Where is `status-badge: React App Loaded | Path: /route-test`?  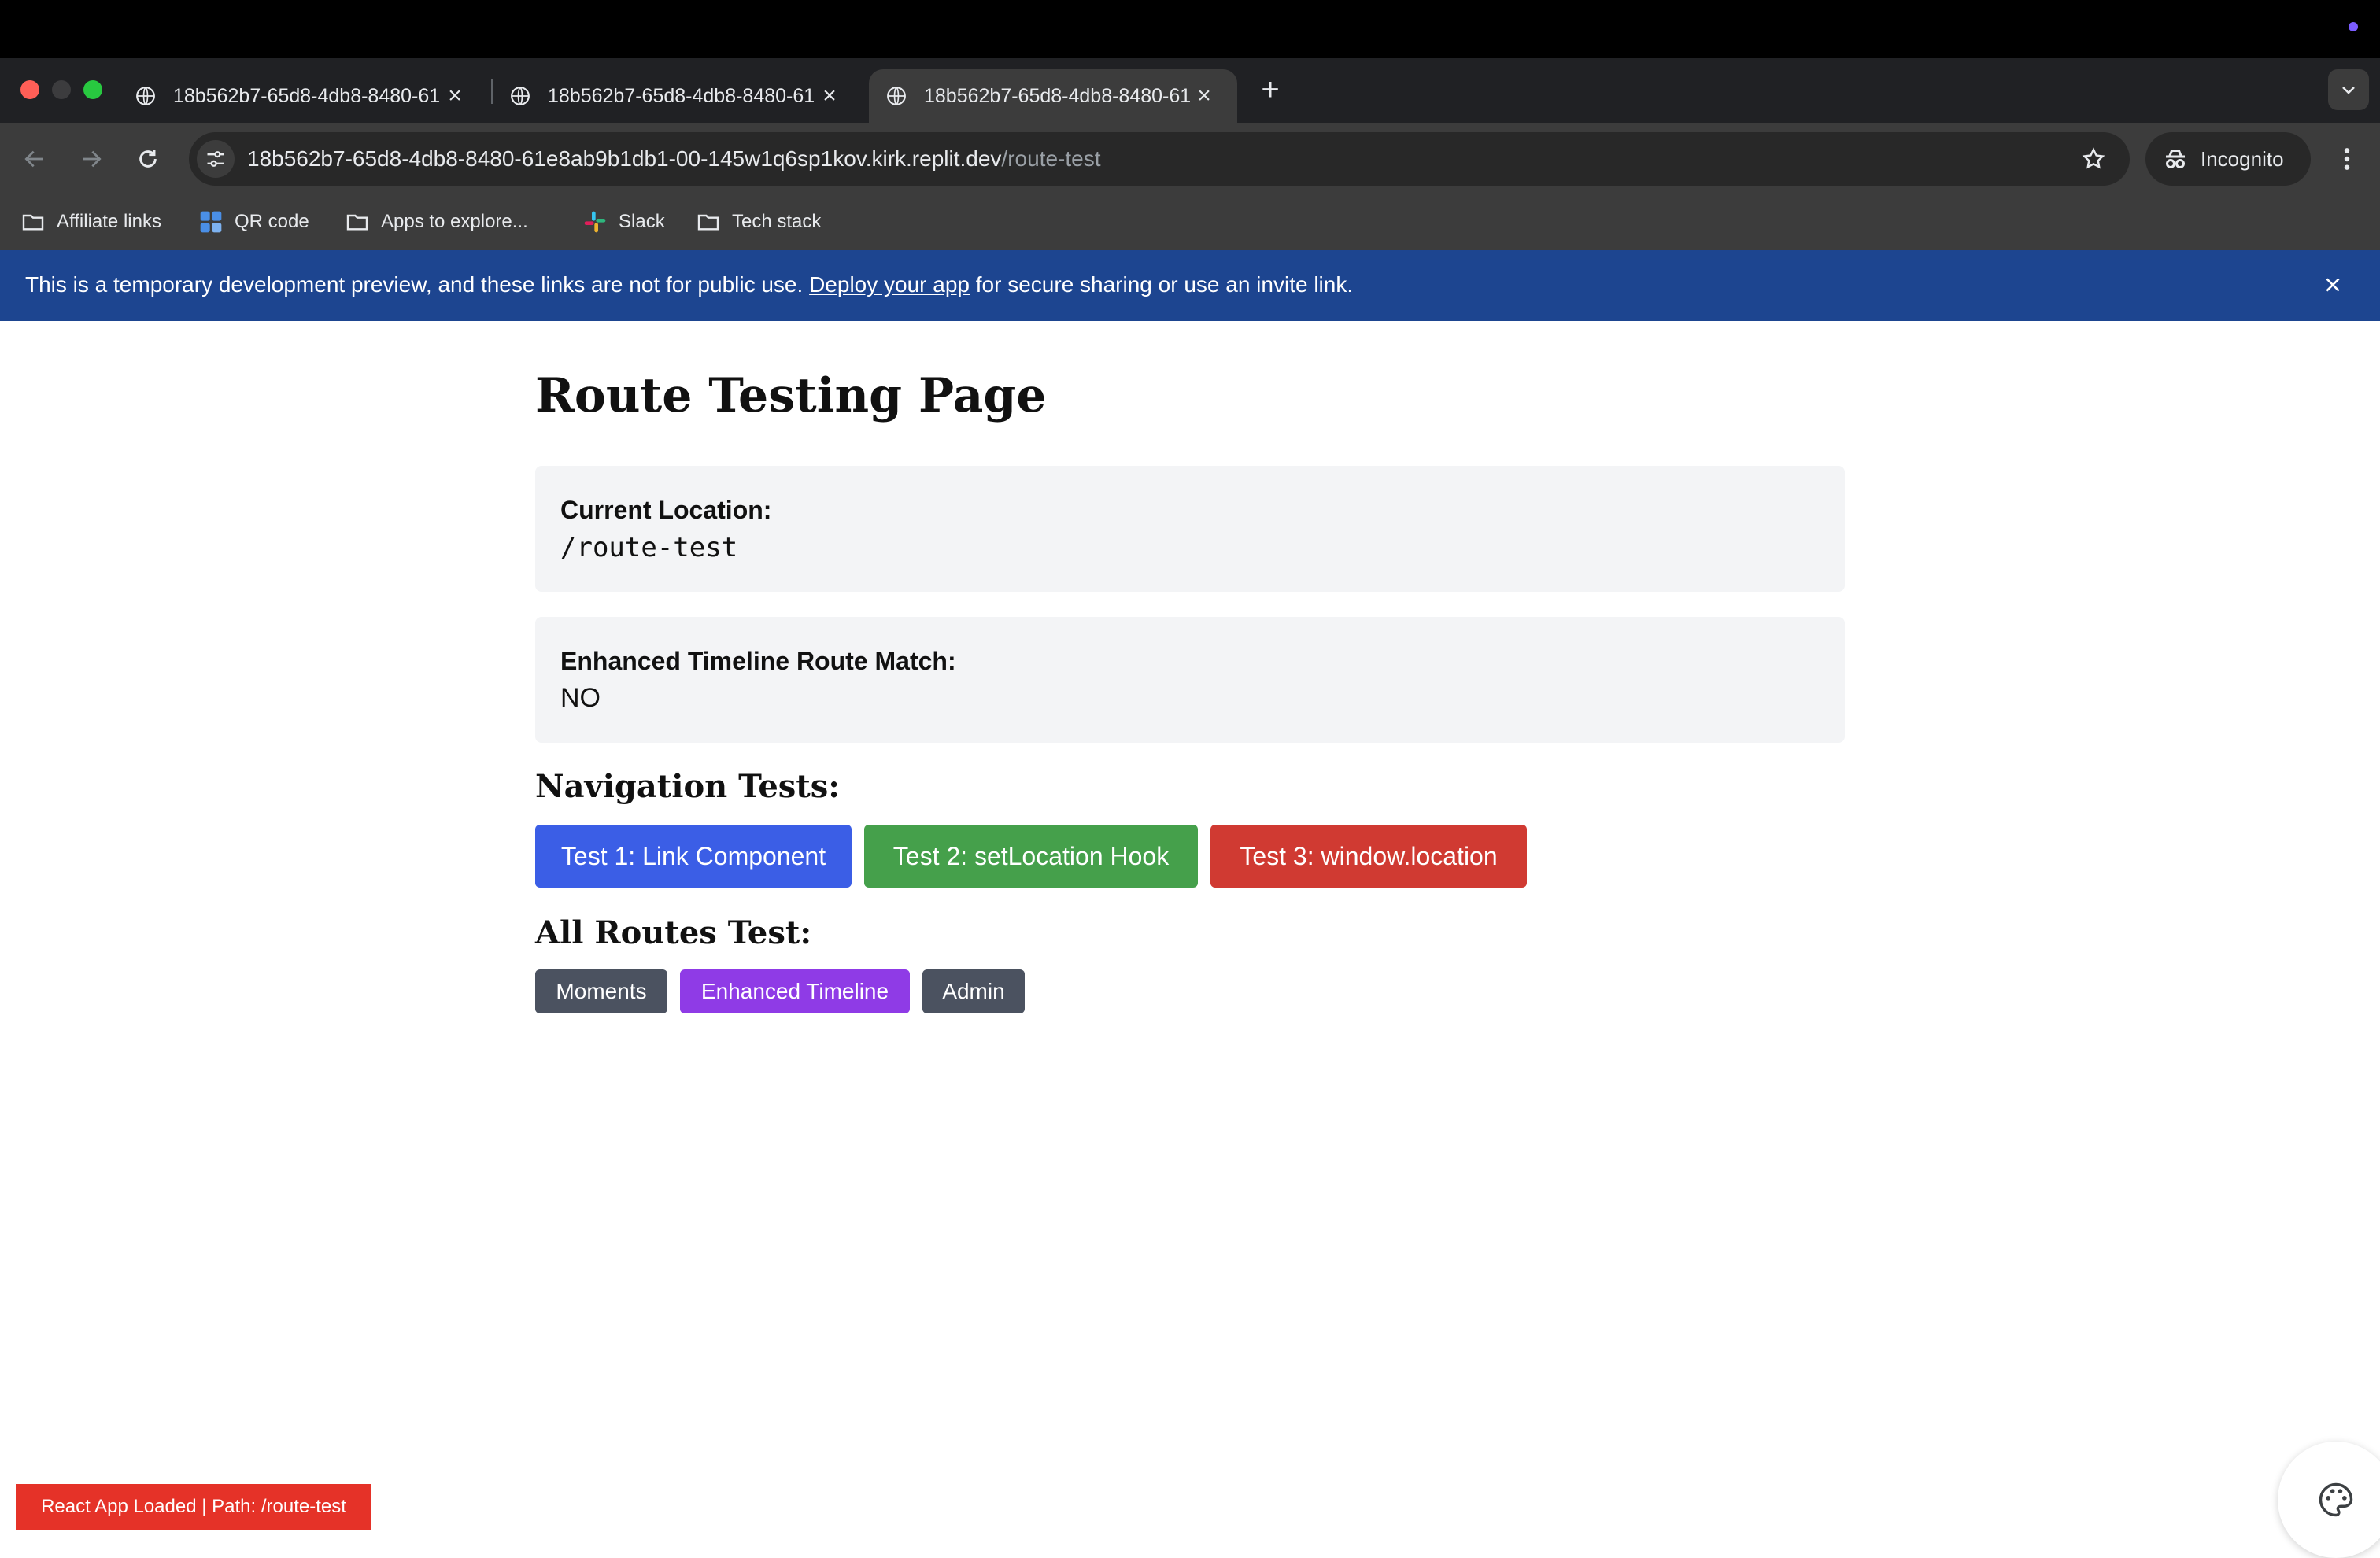
status-badge: React App Loaded | Path: /route-test is located at coordinates (193, 1507).